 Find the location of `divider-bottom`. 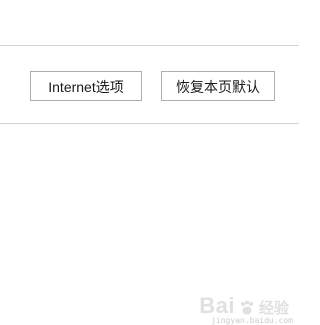

divider-bottom is located at coordinates (149, 123).